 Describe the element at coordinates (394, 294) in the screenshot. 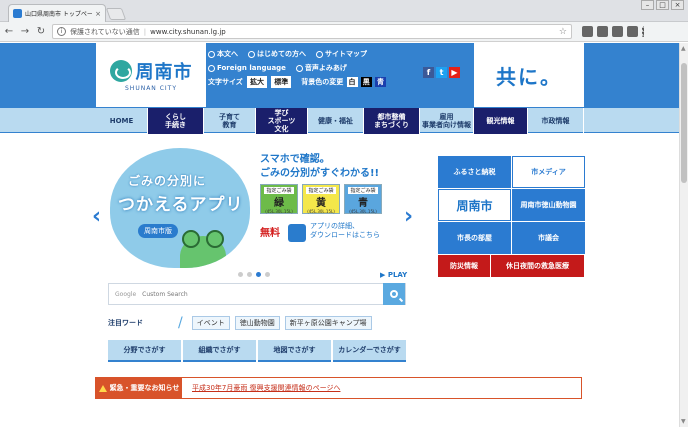

I see `search-button` at that location.